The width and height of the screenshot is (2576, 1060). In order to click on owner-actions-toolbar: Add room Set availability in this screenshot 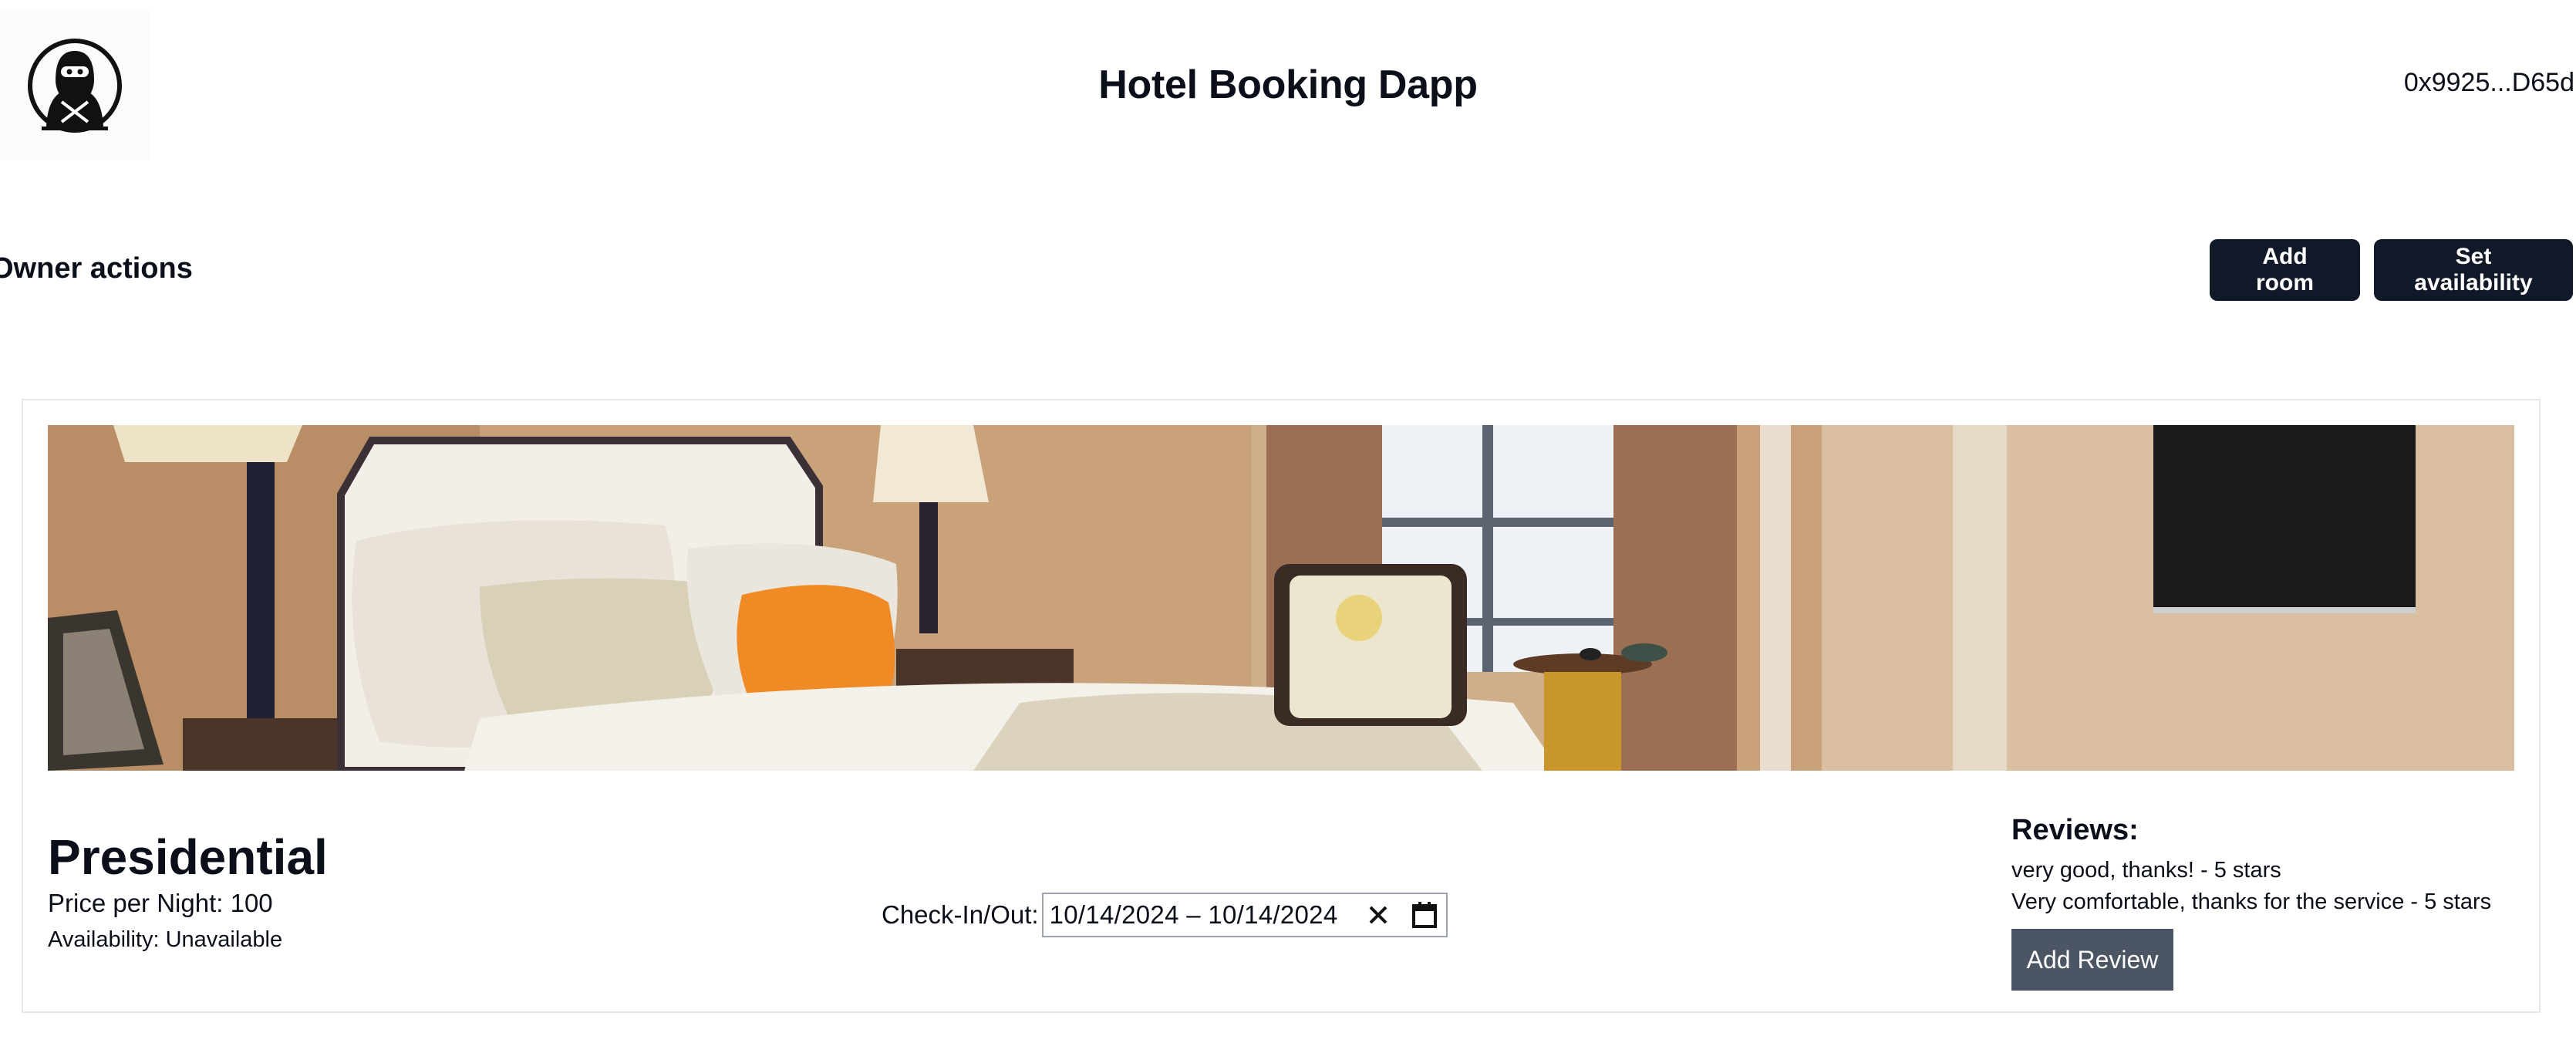, I will do `click(2391, 270)`.